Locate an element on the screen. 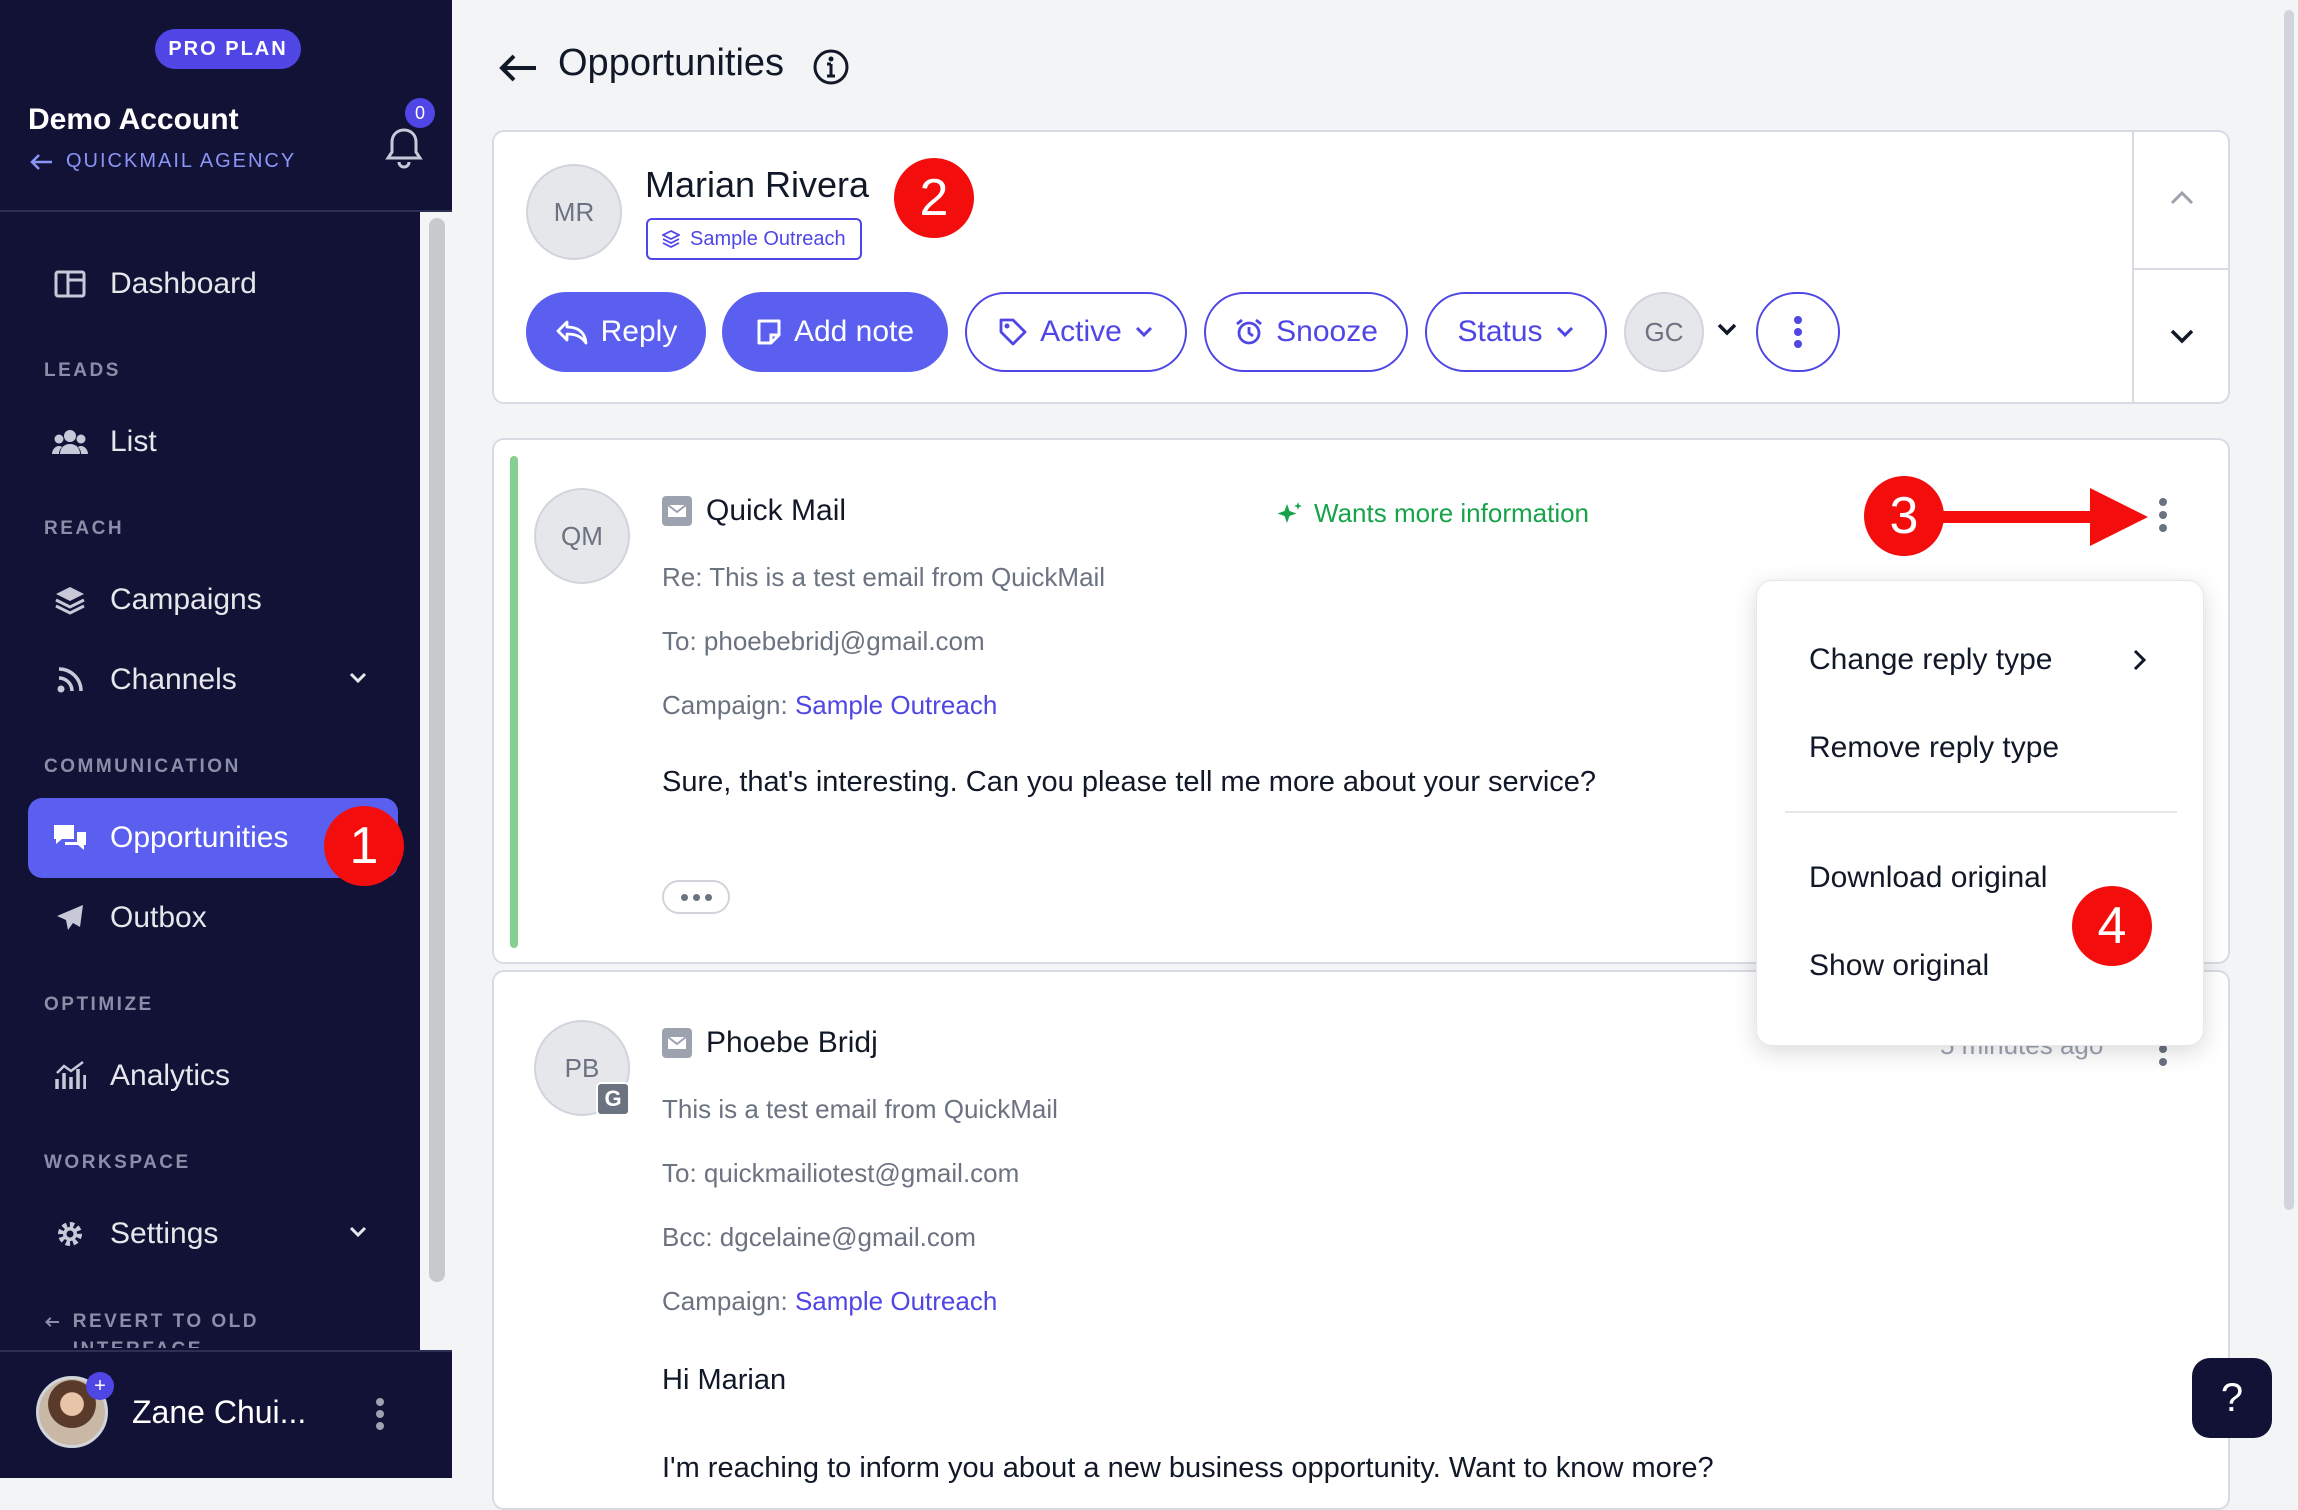 The height and width of the screenshot is (1510, 2298). snooze-button: Snooze is located at coordinates (1306, 332).